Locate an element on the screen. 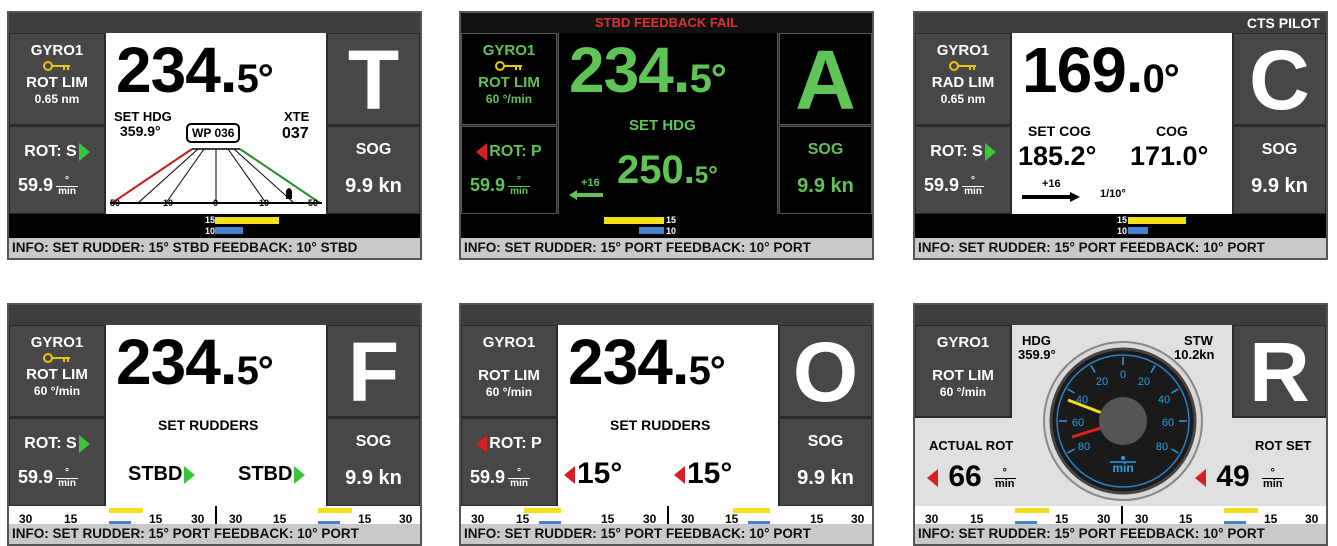  dial-label: 0 is located at coordinates (1123, 375).